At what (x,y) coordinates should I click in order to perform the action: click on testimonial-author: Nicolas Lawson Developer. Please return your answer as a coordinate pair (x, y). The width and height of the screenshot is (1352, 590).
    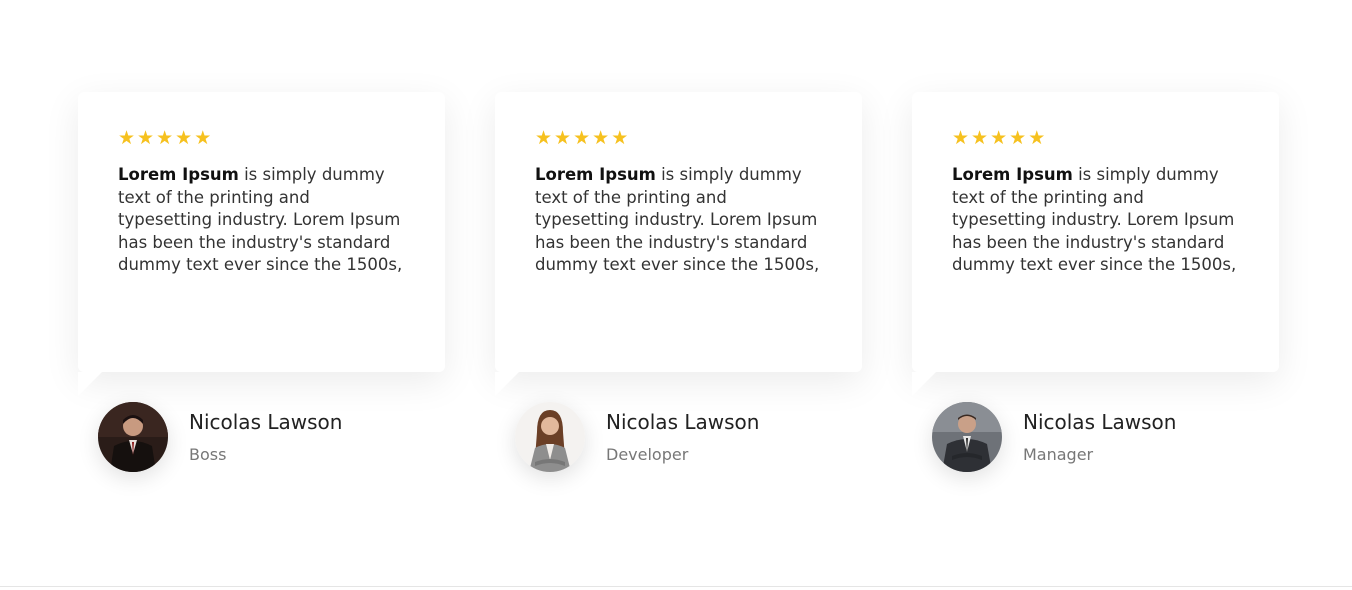
    Looking at the image, I should click on (680, 438).